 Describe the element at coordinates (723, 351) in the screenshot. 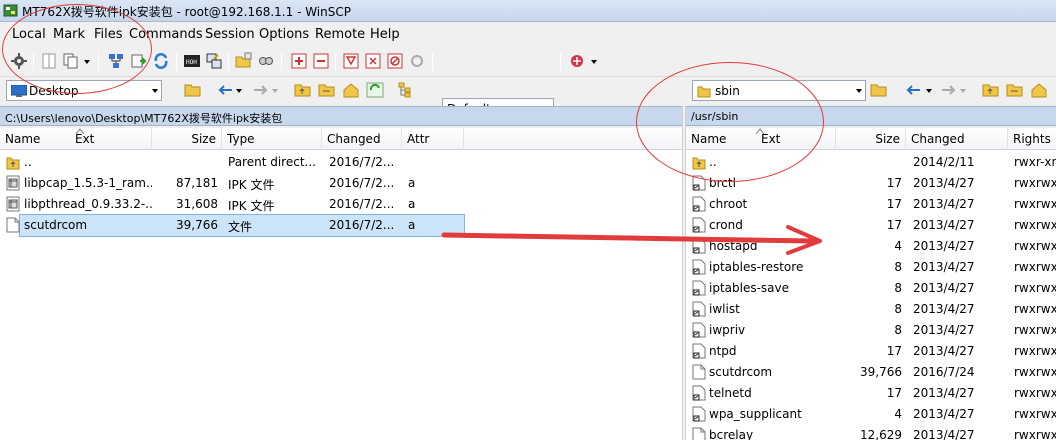

I see `file-name: ntpd` at that location.